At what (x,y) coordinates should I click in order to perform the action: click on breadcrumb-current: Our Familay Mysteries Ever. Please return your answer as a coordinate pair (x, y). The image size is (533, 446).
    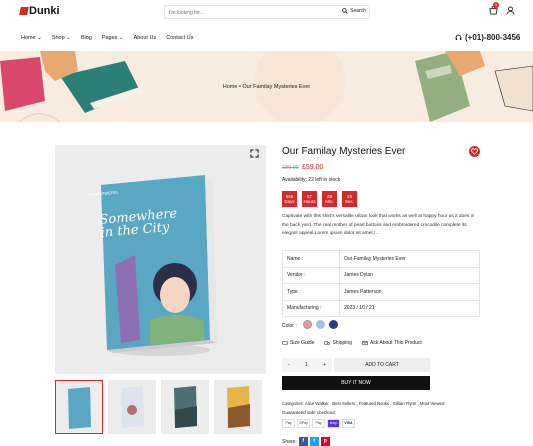
    Looking at the image, I should click on (276, 87).